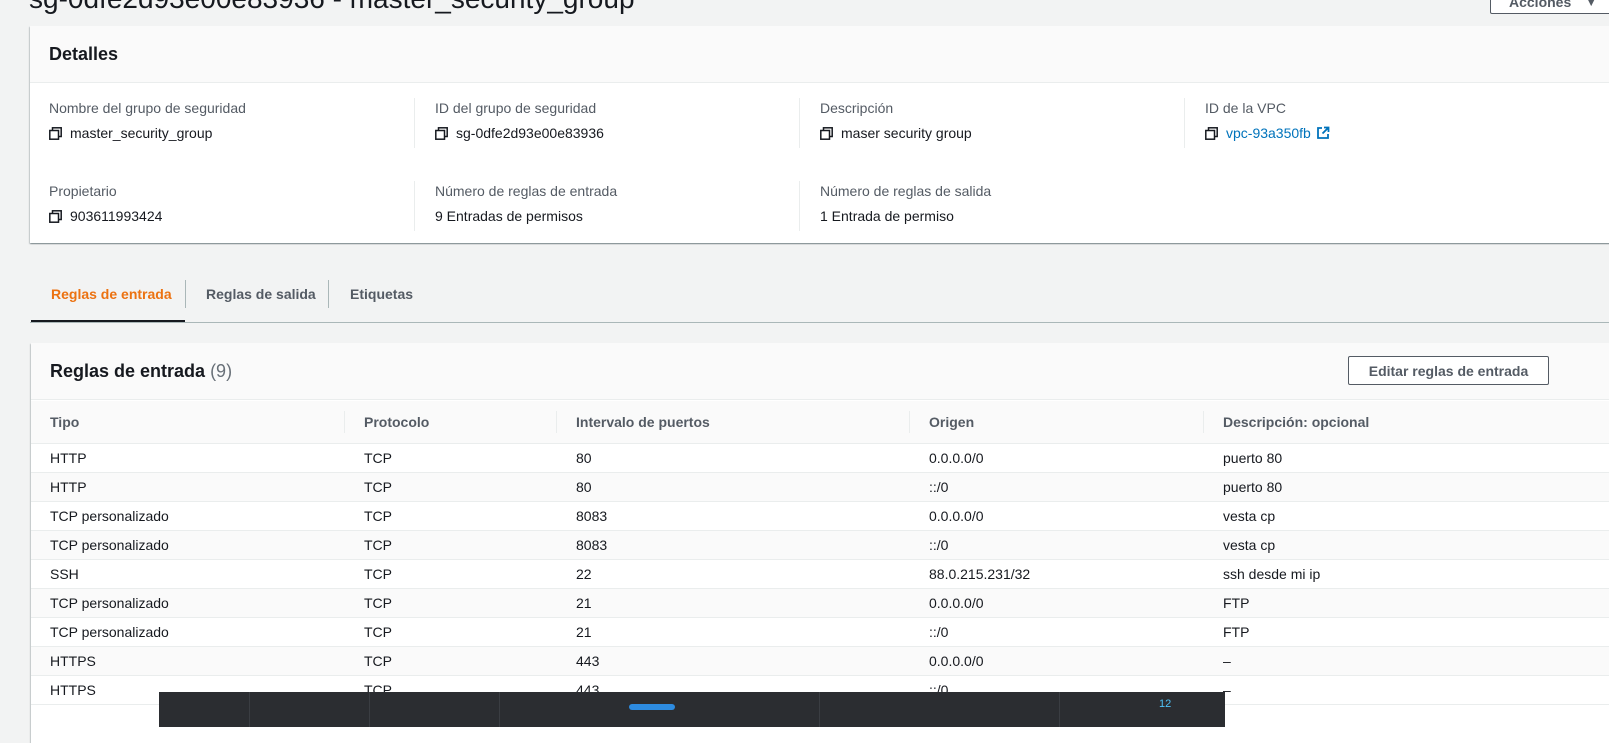 The image size is (1609, 743). I want to click on field-owner: Propietario 903611993424, so click(105, 203).